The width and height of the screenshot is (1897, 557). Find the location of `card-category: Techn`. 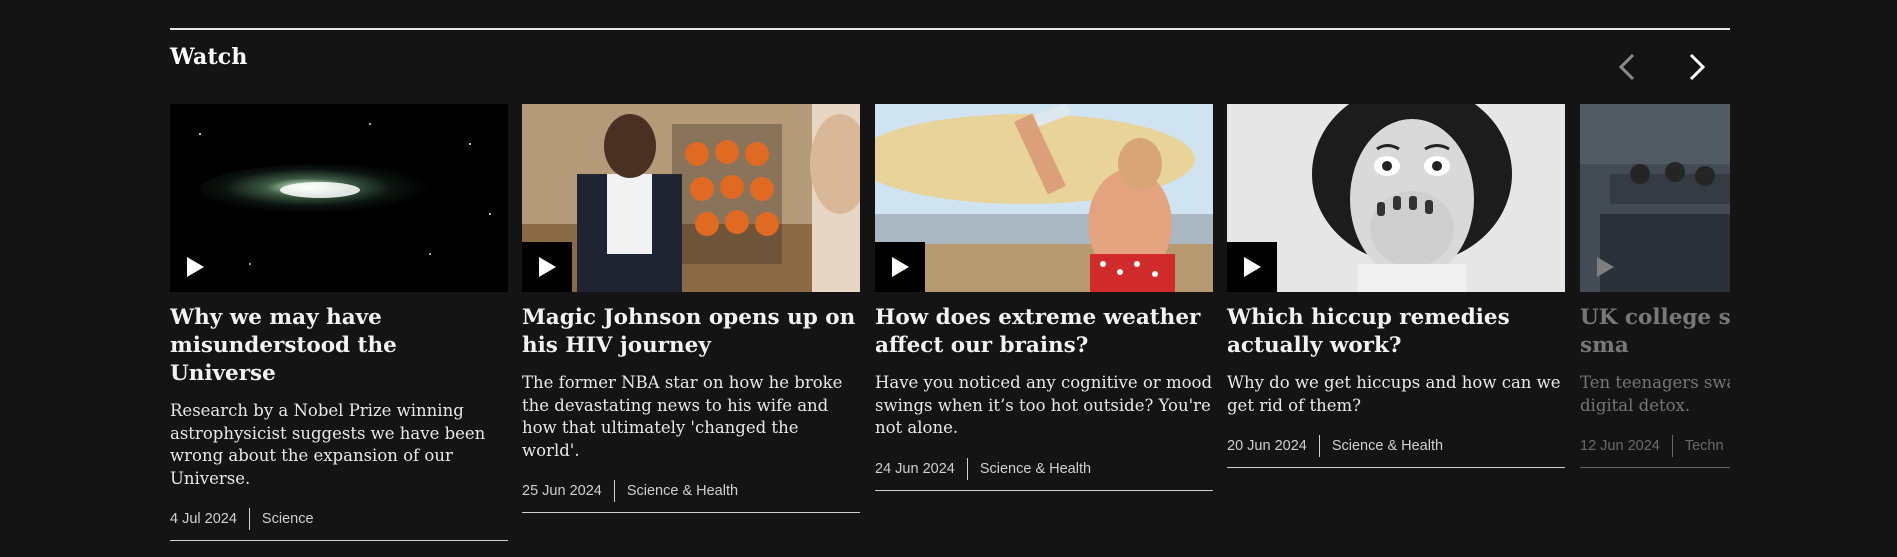

card-category: Techn is located at coordinates (1704, 446).